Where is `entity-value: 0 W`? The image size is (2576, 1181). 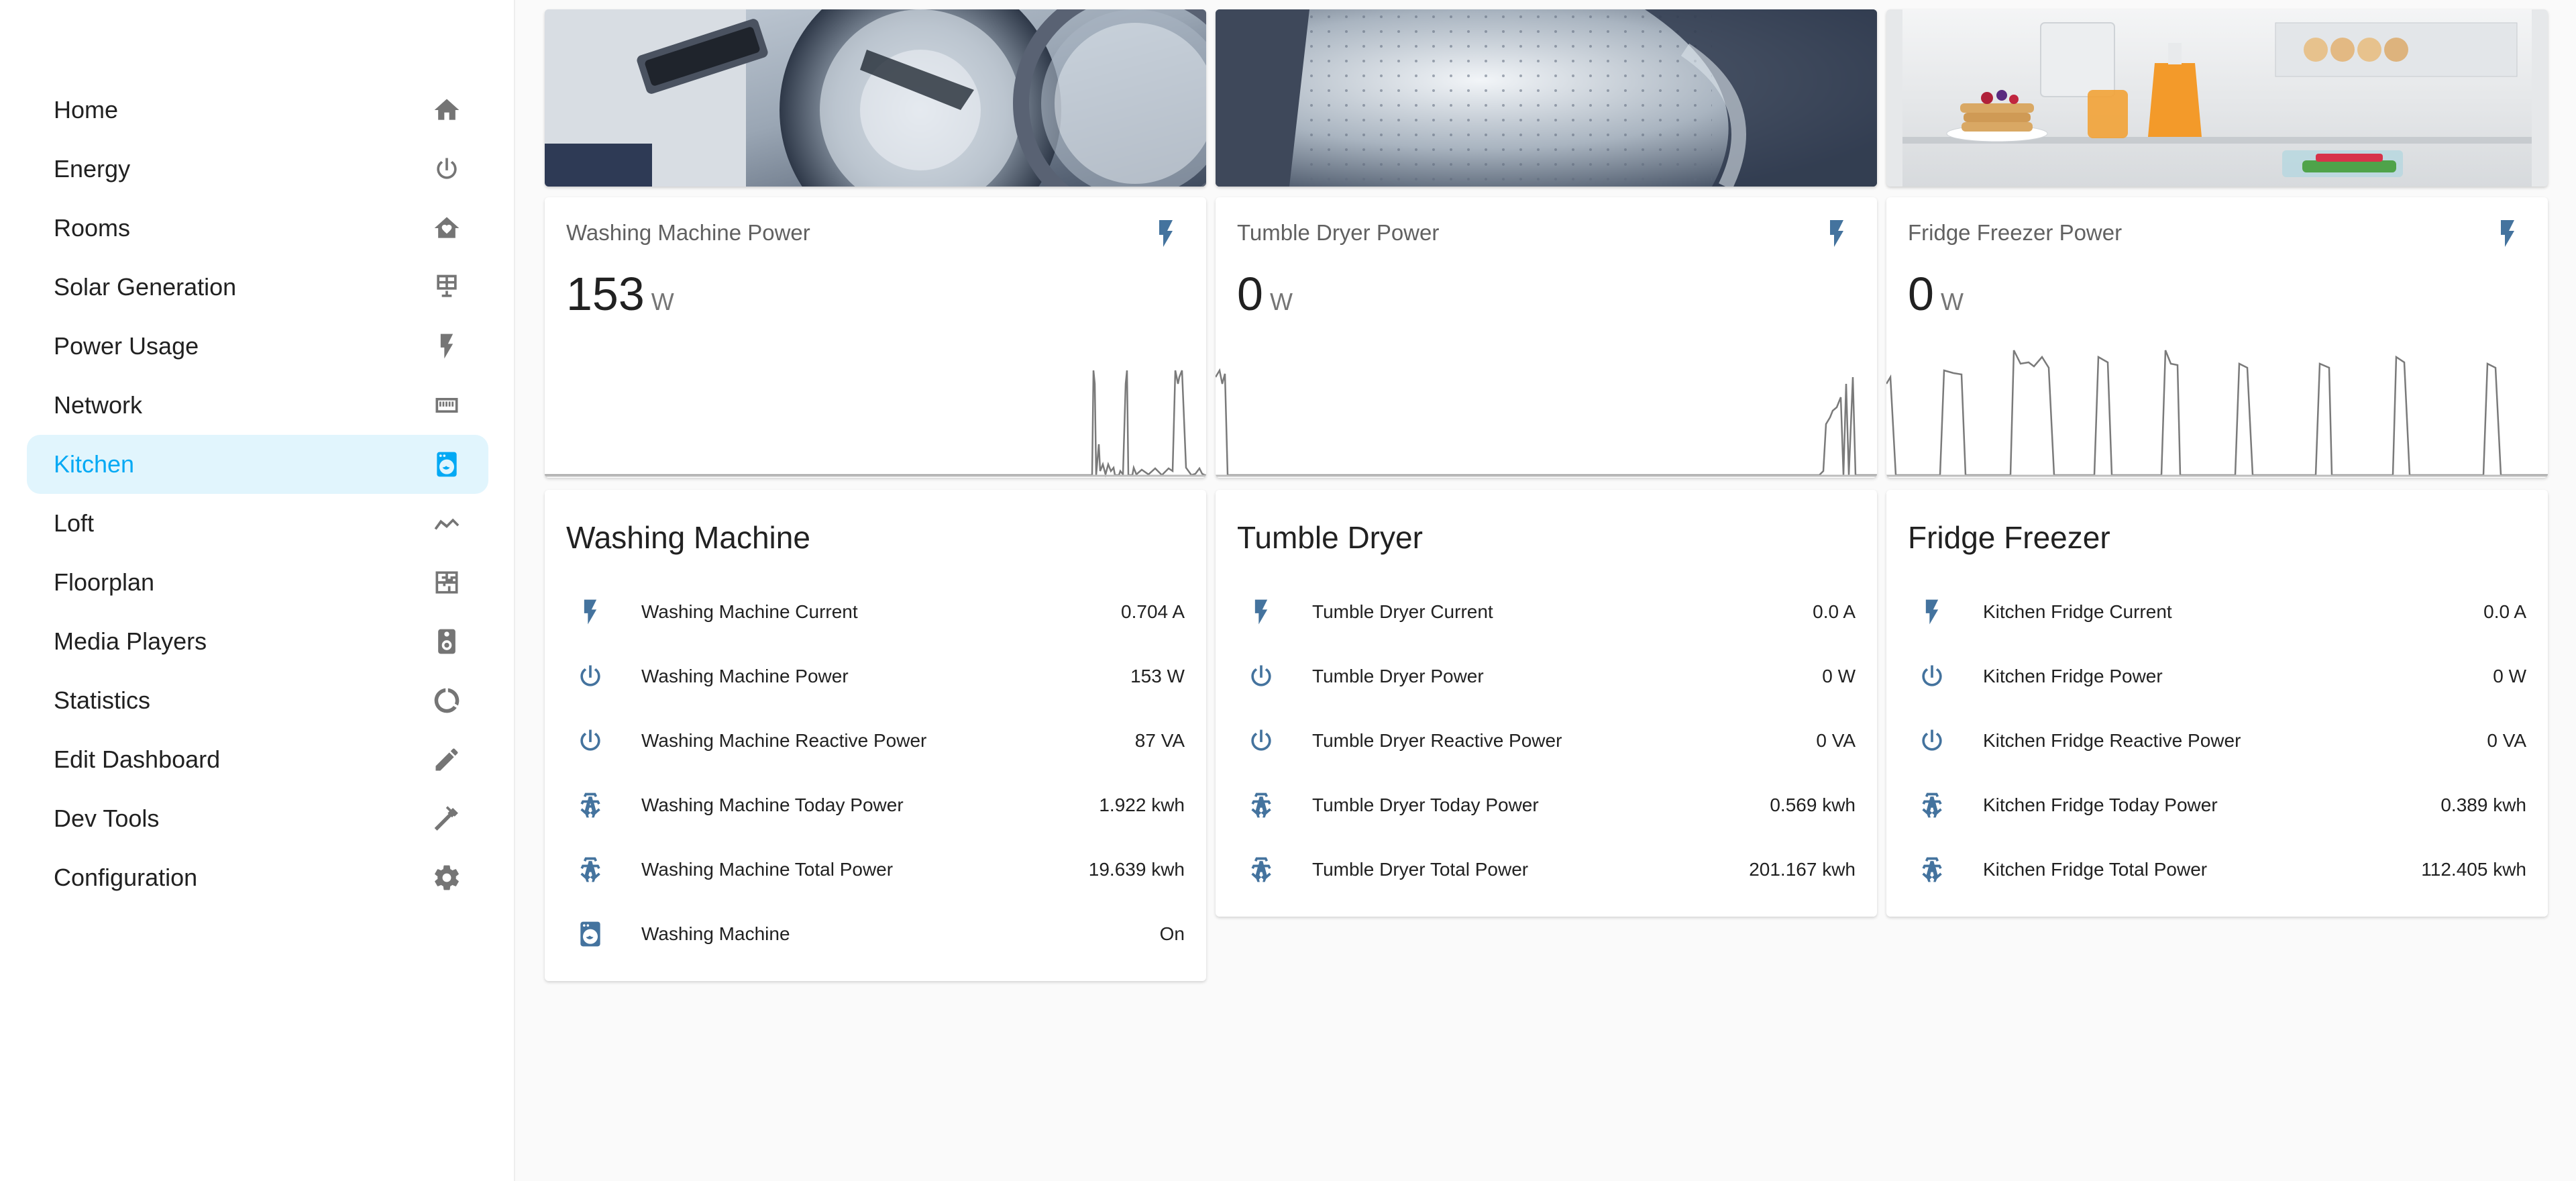
entity-value: 0 W is located at coordinates (2509, 676).